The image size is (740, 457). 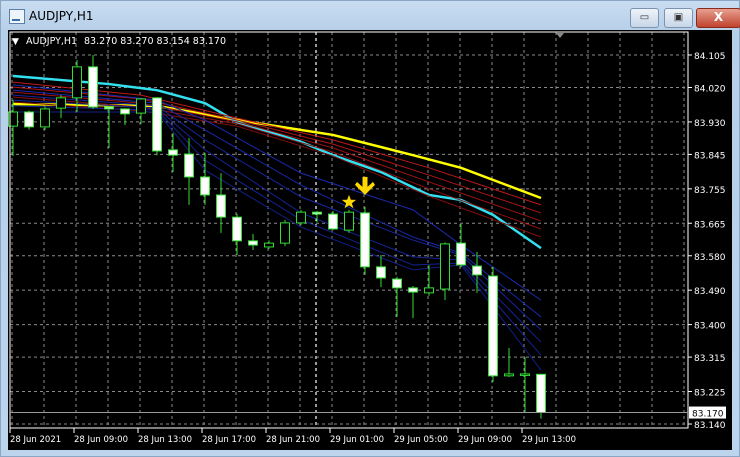 What do you see at coordinates (17, 16) in the screenshot?
I see `chart-window-icon` at bounding box center [17, 16].